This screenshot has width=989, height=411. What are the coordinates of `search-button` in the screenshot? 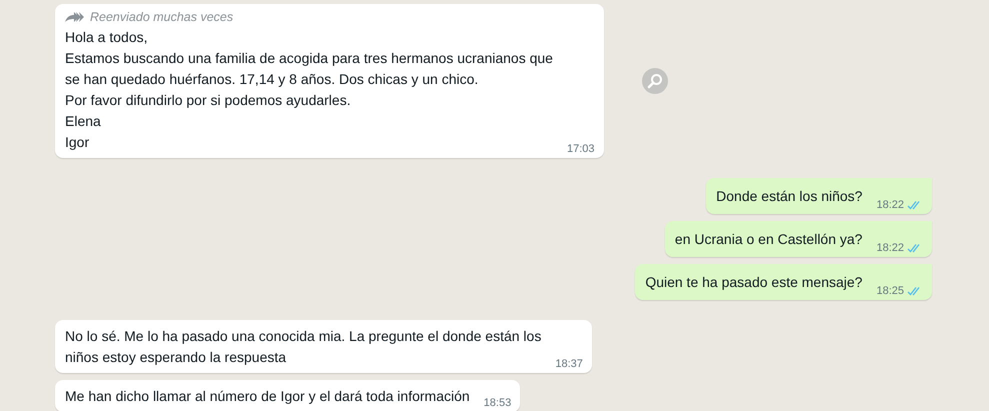 It's located at (655, 81).